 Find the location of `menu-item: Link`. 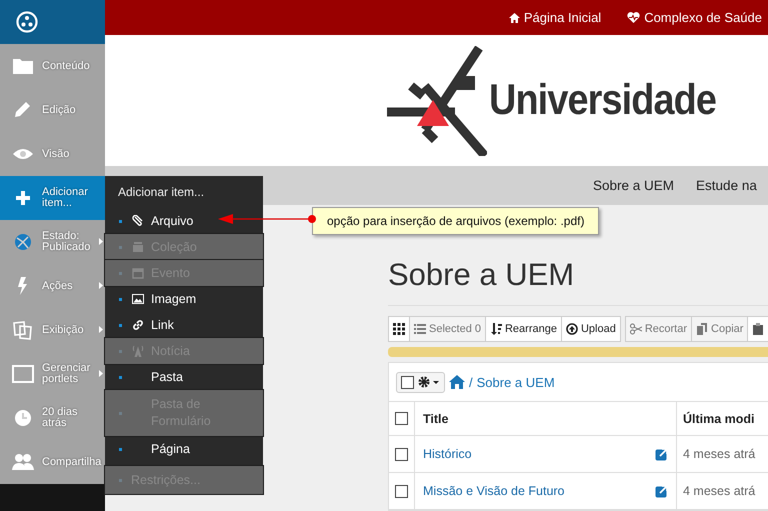

menu-item: Link is located at coordinates (184, 325).